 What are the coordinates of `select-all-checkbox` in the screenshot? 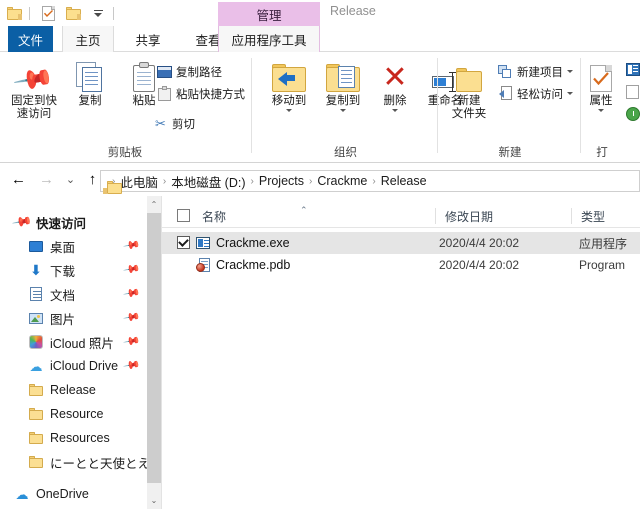 It's located at (183, 215).